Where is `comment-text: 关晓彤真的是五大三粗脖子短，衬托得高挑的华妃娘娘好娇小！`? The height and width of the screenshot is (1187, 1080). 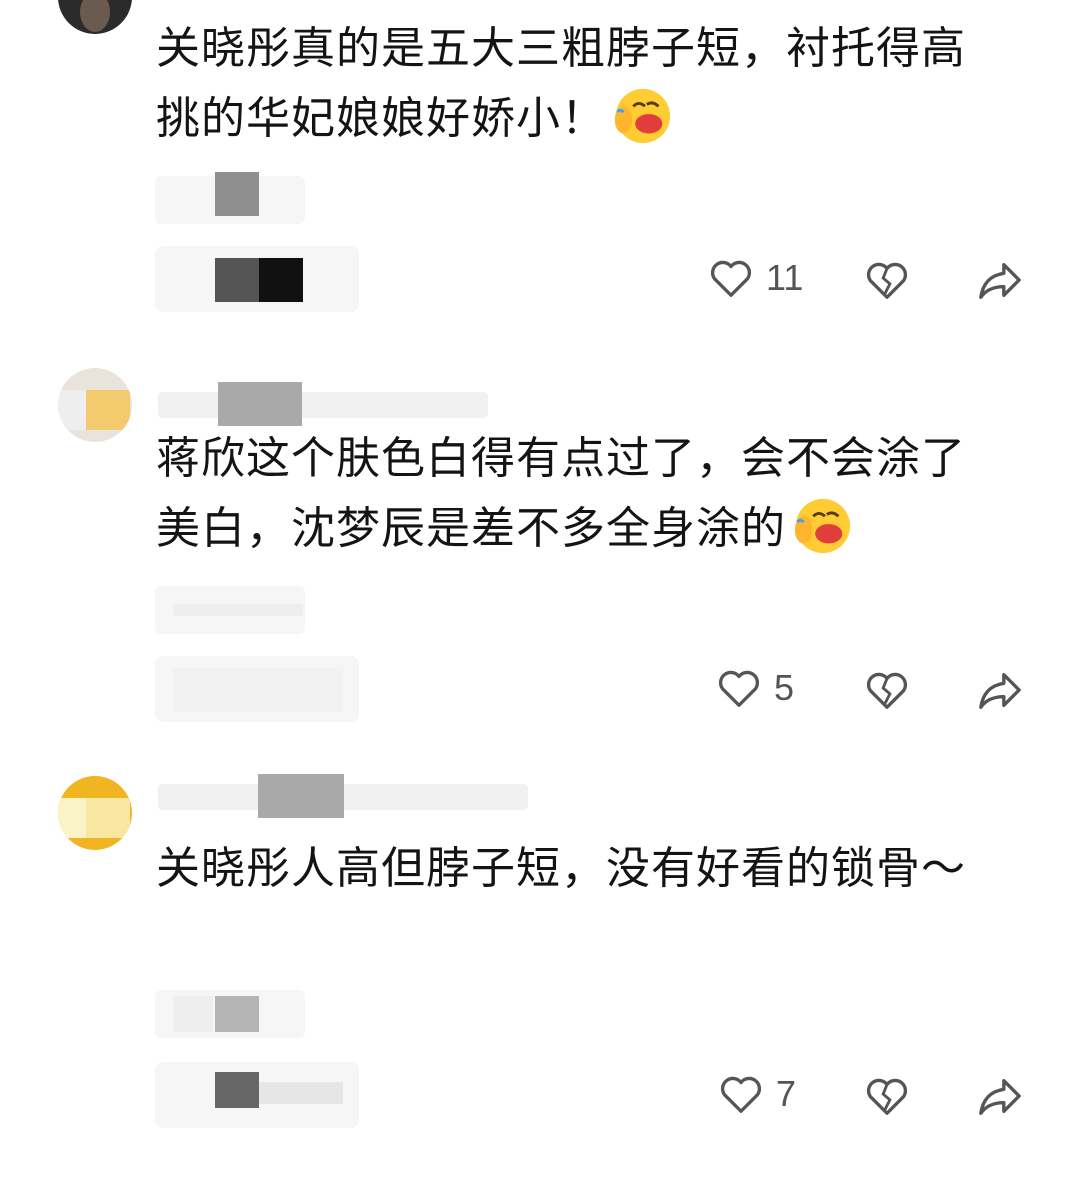 comment-text: 关晓彤真的是五大三粗脖子短，衬托得高挑的华妃娘娘好娇小！ is located at coordinates (576, 84).